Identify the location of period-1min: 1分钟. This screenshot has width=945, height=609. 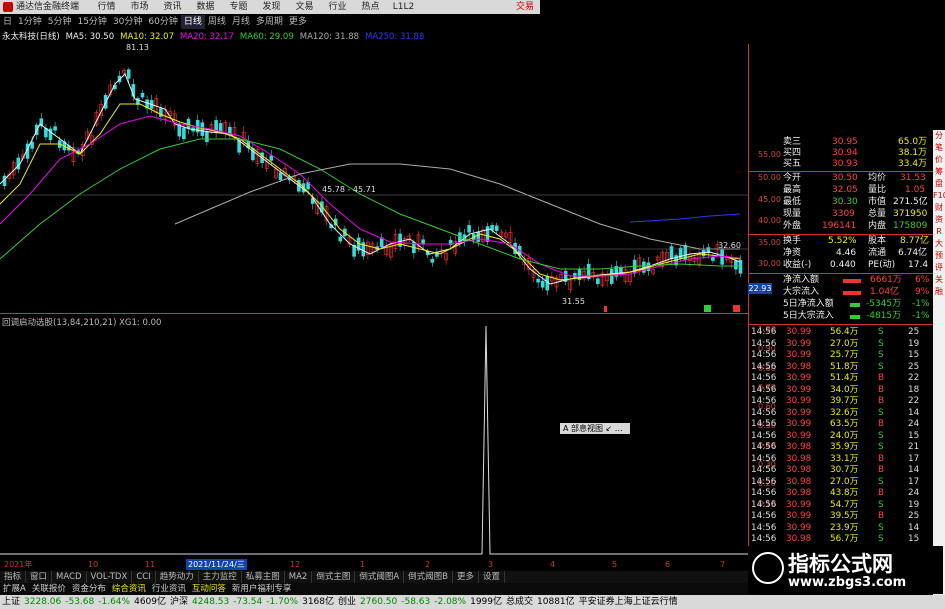
(30, 22).